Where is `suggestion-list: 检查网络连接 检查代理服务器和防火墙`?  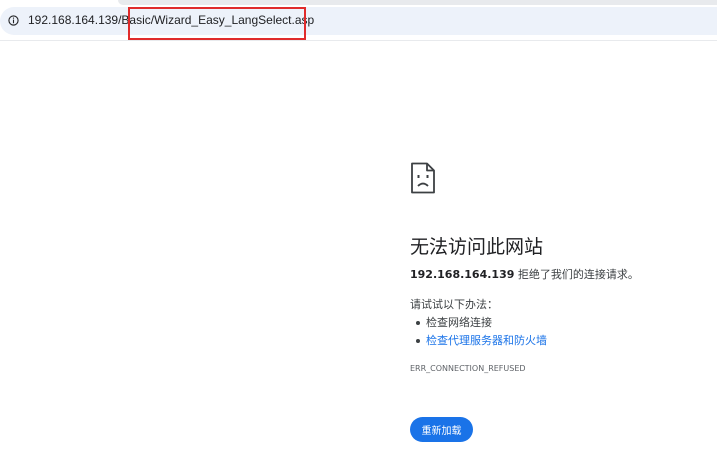
suggestion-list: 检查网络连接 检查代理服务器和防火墙 is located at coordinates (478, 332).